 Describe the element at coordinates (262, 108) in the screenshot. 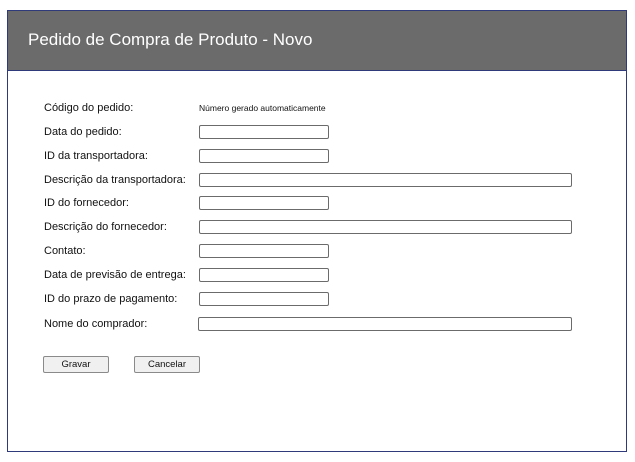

I see `order-code-note: Número gerado automaticamente` at that location.